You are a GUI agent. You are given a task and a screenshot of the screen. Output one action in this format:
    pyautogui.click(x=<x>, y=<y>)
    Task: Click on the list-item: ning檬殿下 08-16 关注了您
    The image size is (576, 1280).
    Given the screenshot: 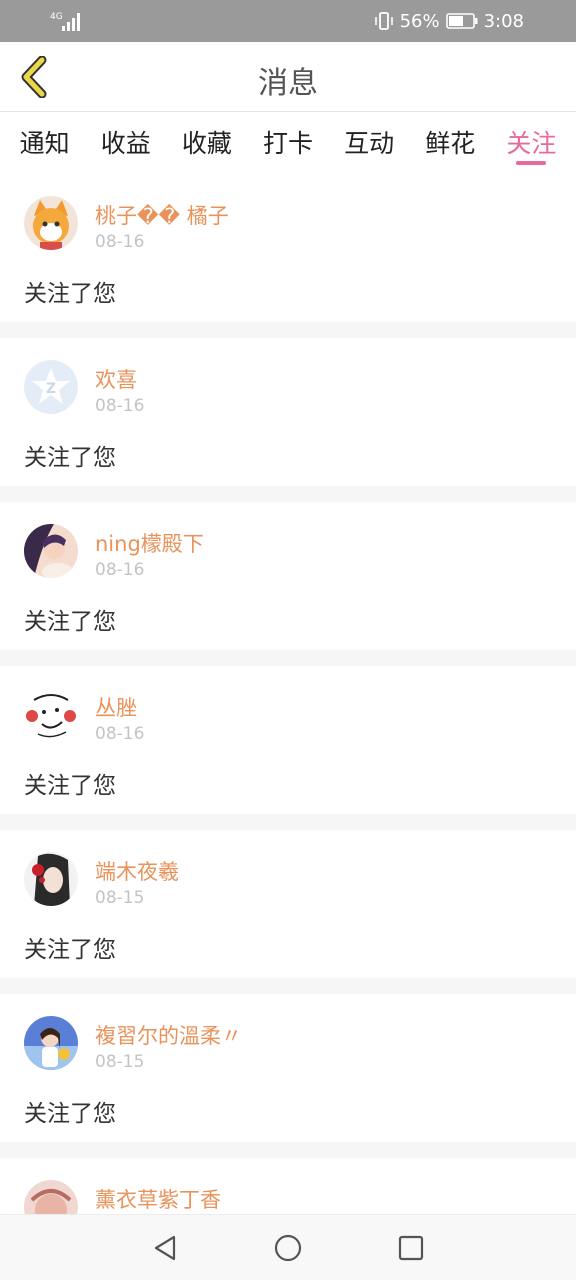 What is the action you would take?
    pyautogui.click(x=288, y=576)
    